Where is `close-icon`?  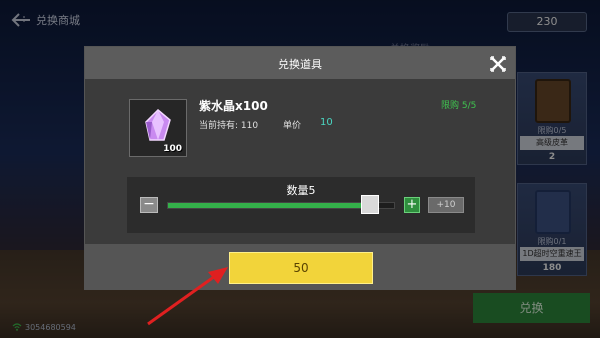
close-icon is located at coordinates (498, 64).